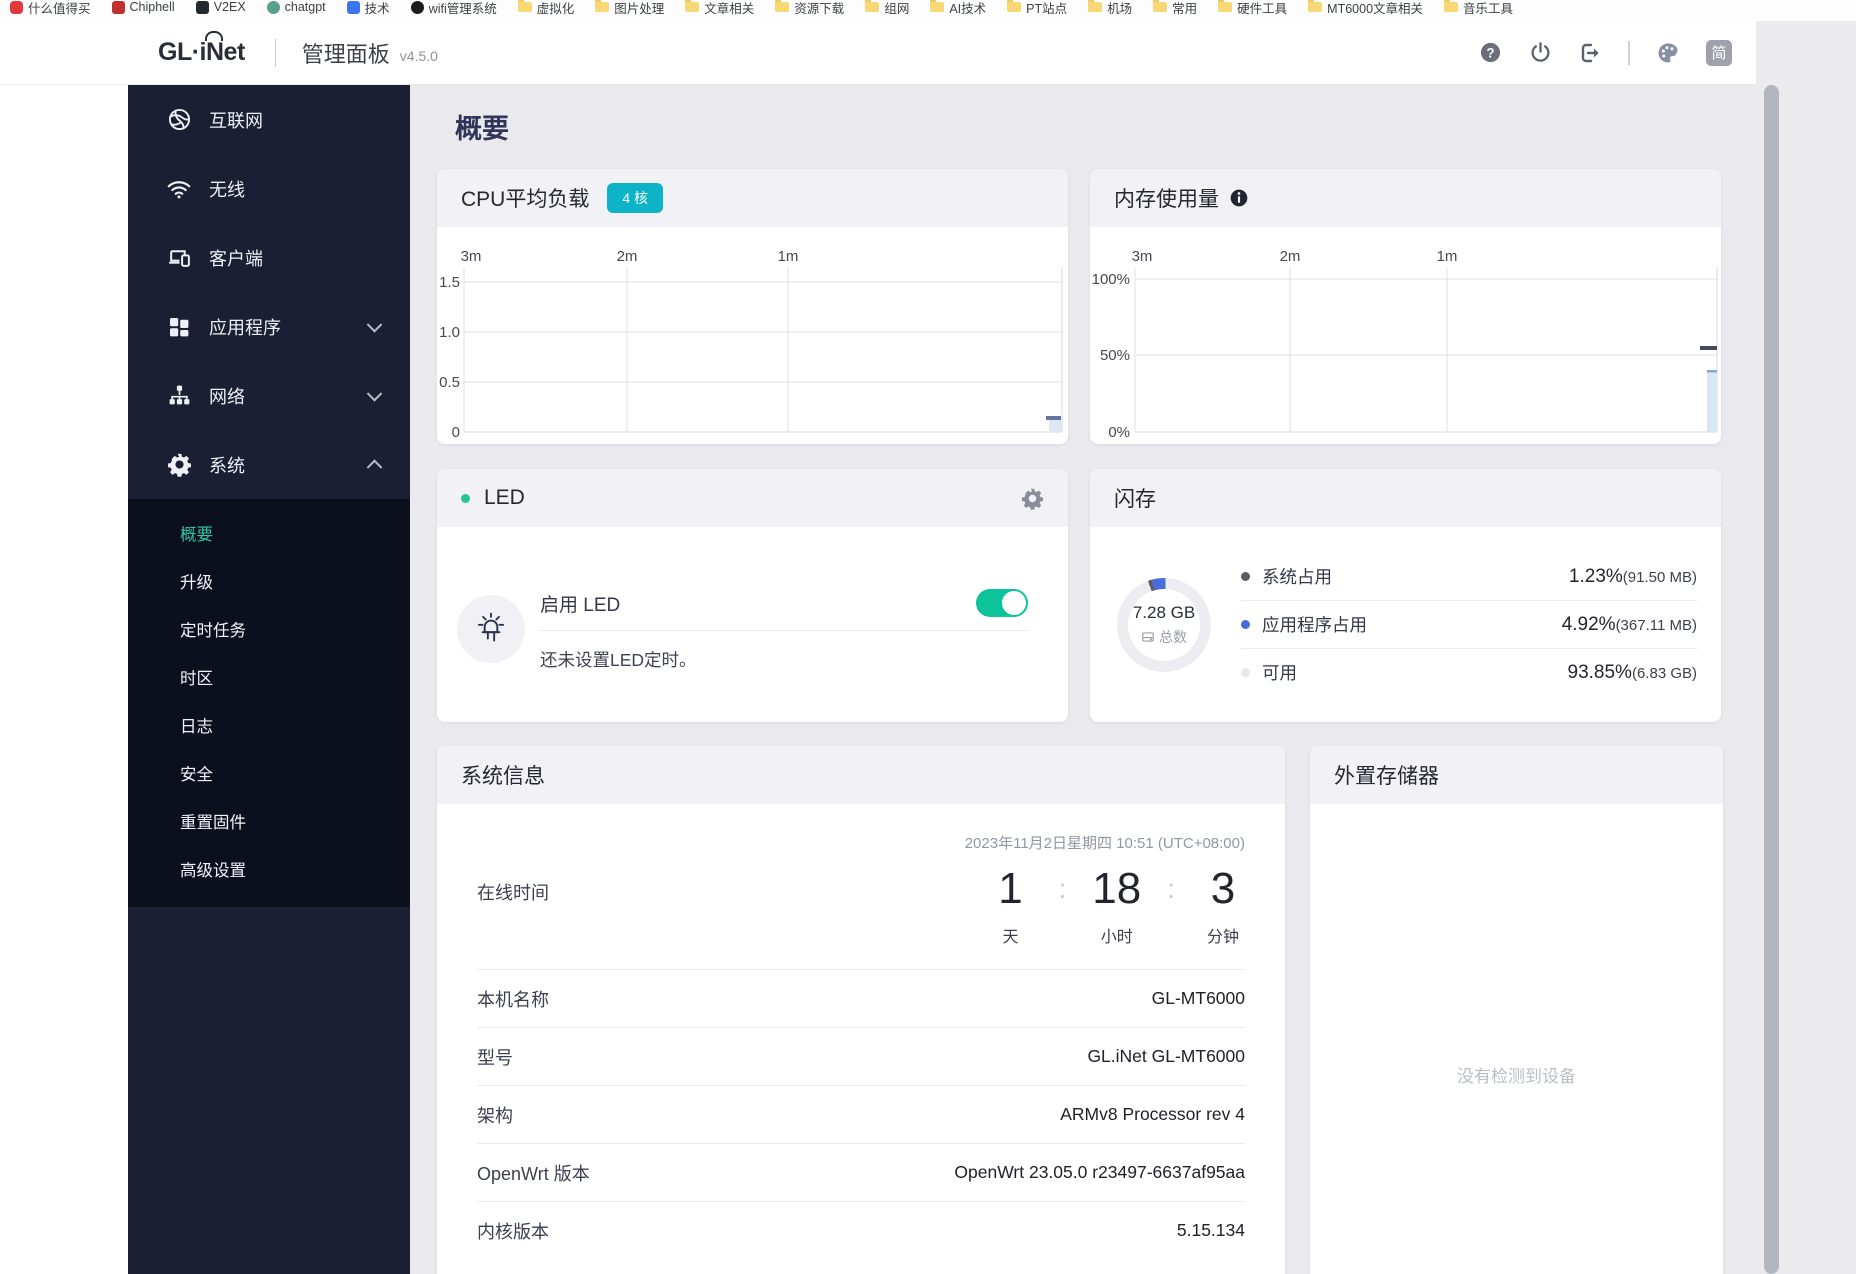  I want to click on glinet-logo: GL·iNet, so click(201, 49).